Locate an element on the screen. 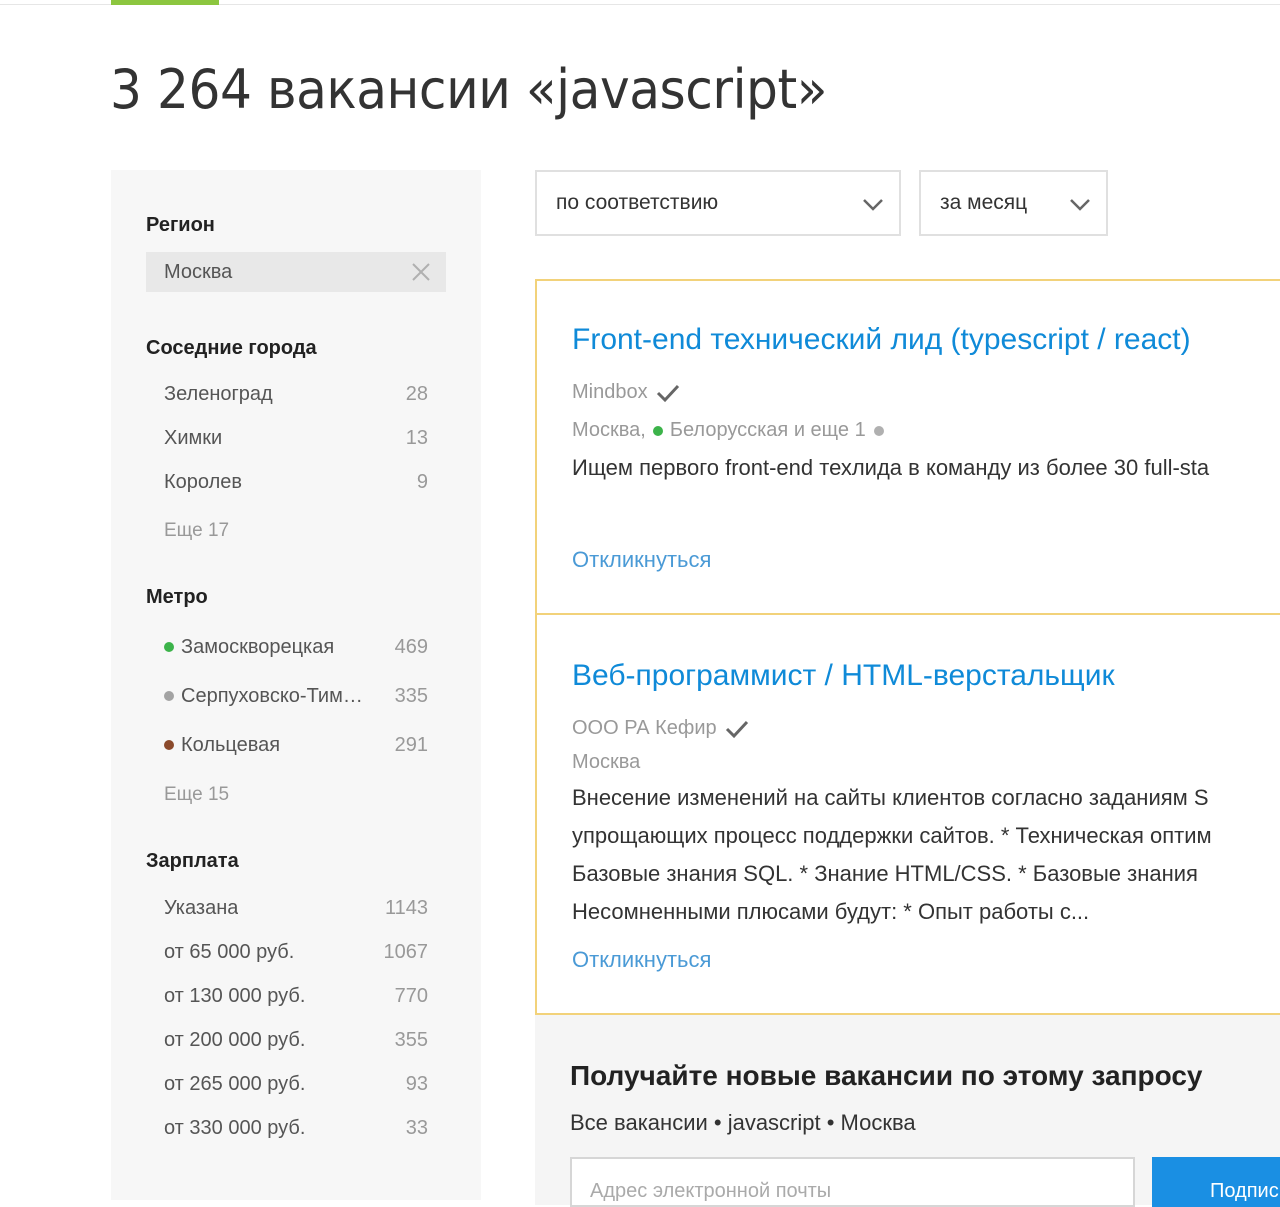 Image resolution: width=1280 pixels, height=1207 pixels. region-heading: Регион is located at coordinates (180, 225).